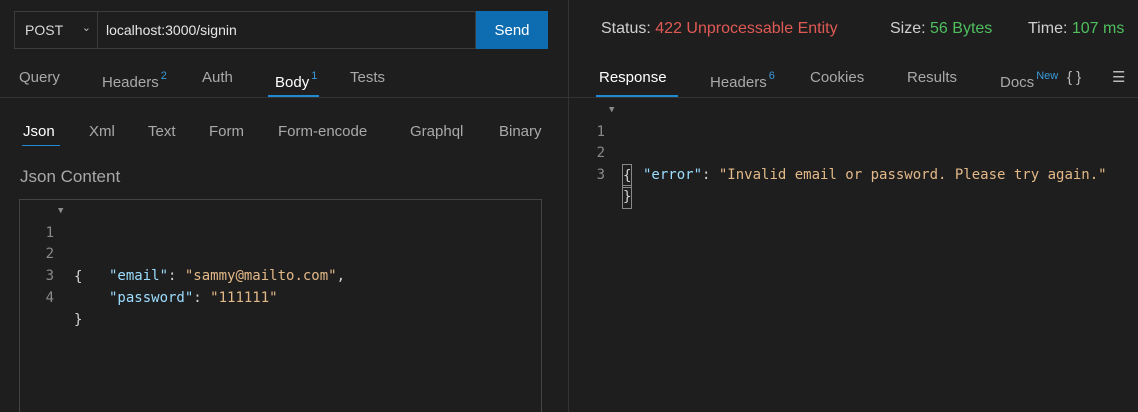 The width and height of the screenshot is (1138, 412). What do you see at coordinates (287, 30) in the screenshot?
I see `url-input: localhost:3000/signin` at bounding box center [287, 30].